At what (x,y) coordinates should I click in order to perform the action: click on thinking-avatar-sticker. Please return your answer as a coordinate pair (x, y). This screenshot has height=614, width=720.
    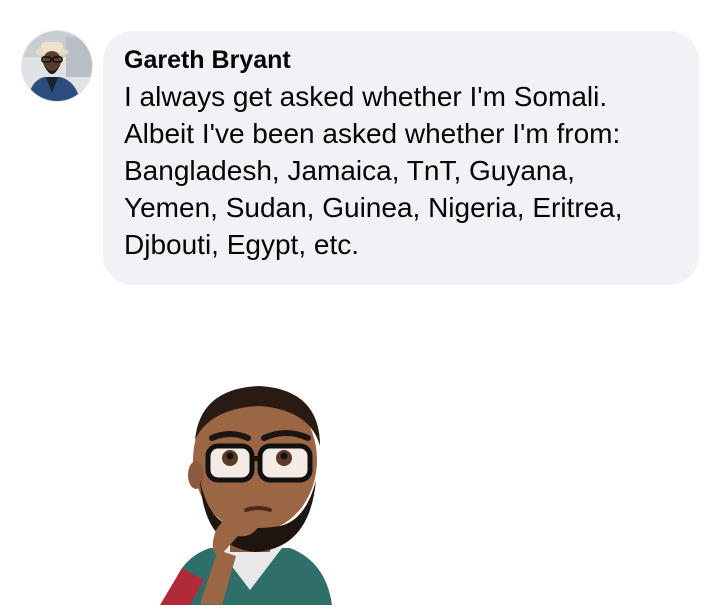
    Looking at the image, I should click on (250, 492).